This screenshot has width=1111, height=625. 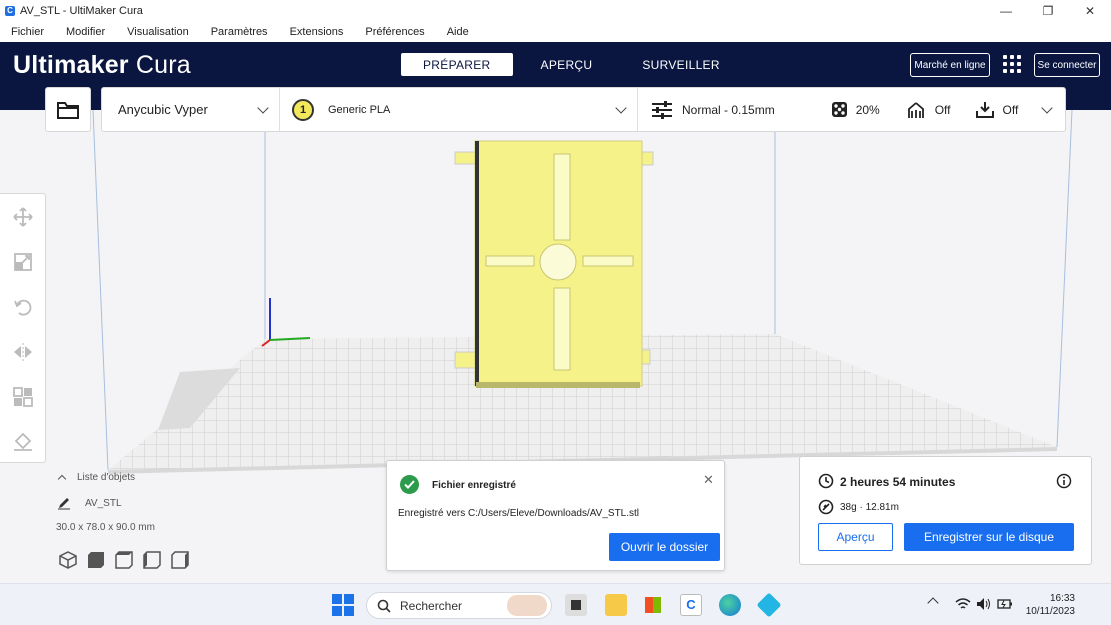 I want to click on window-title: AV_STL - UltiMaker Cura, so click(x=81, y=10).